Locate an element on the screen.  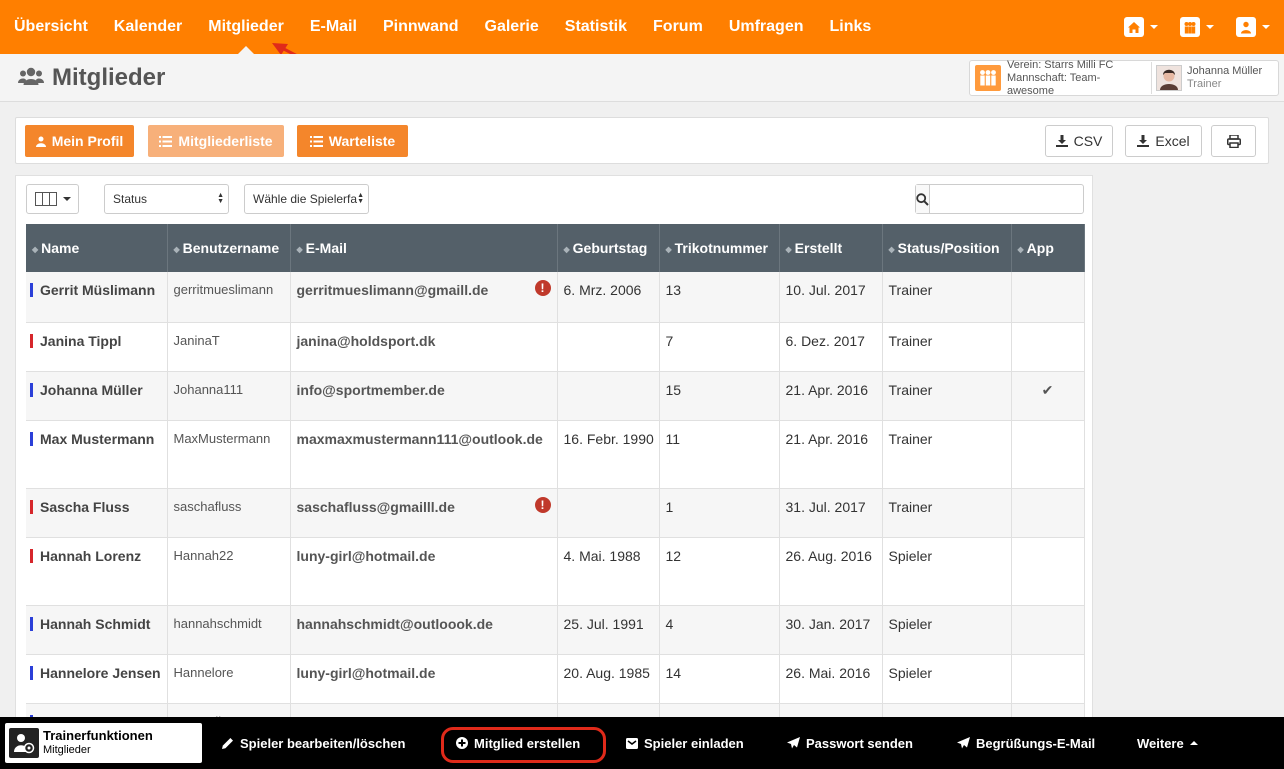
email-text: hannahschmidt@outloook.de is located at coordinates (394, 623).